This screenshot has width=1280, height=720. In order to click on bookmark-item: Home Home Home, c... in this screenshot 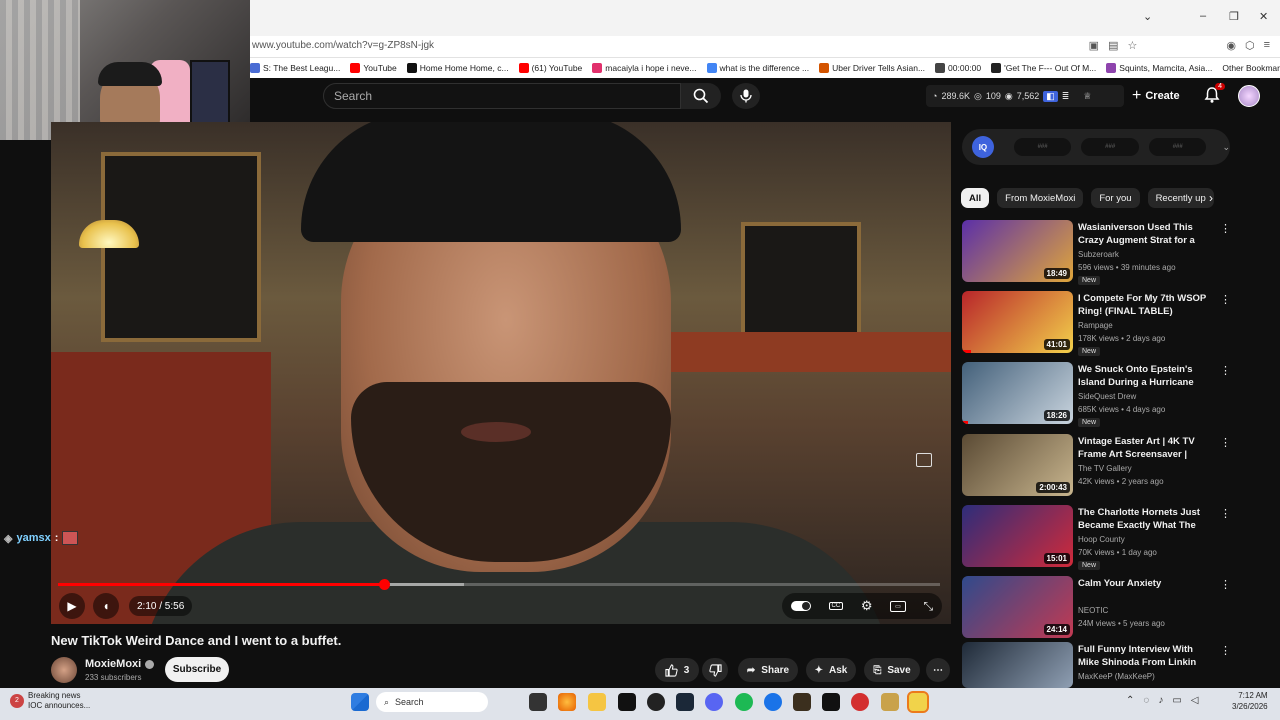, I will do `click(457, 68)`.